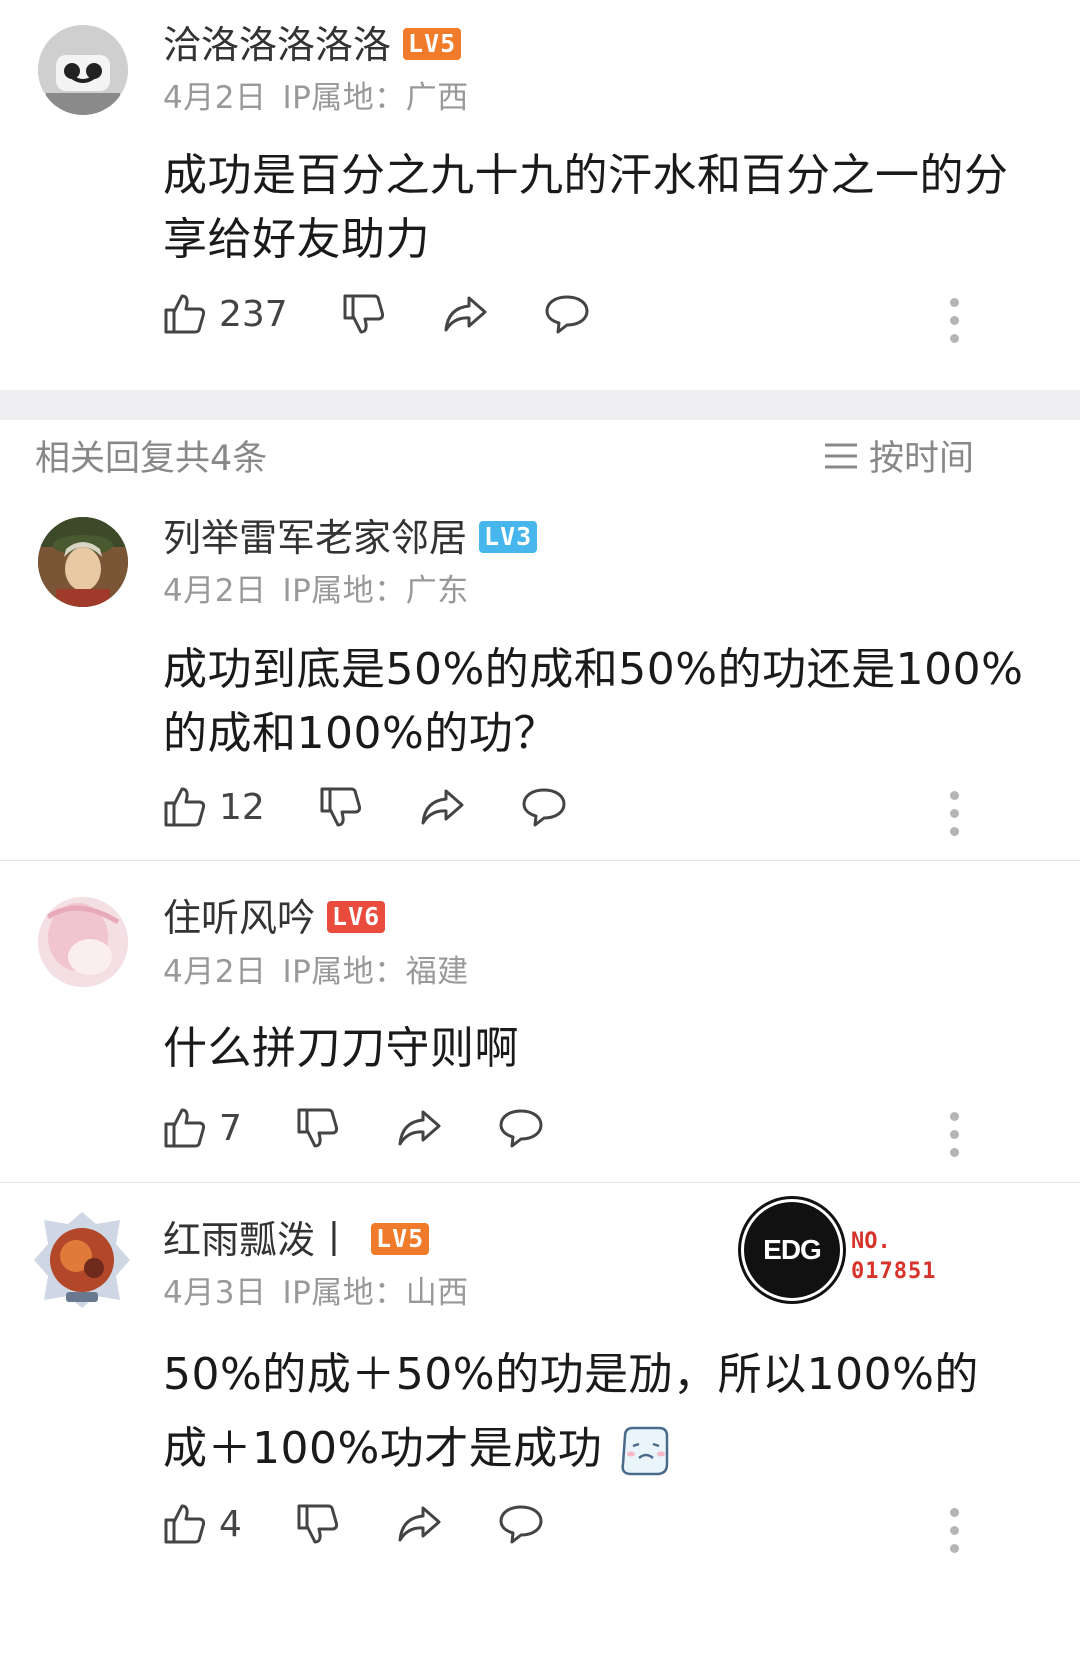 Image resolution: width=1080 pixels, height=1676 pixels. I want to click on ip-location: IP属地：广西, so click(375, 98).